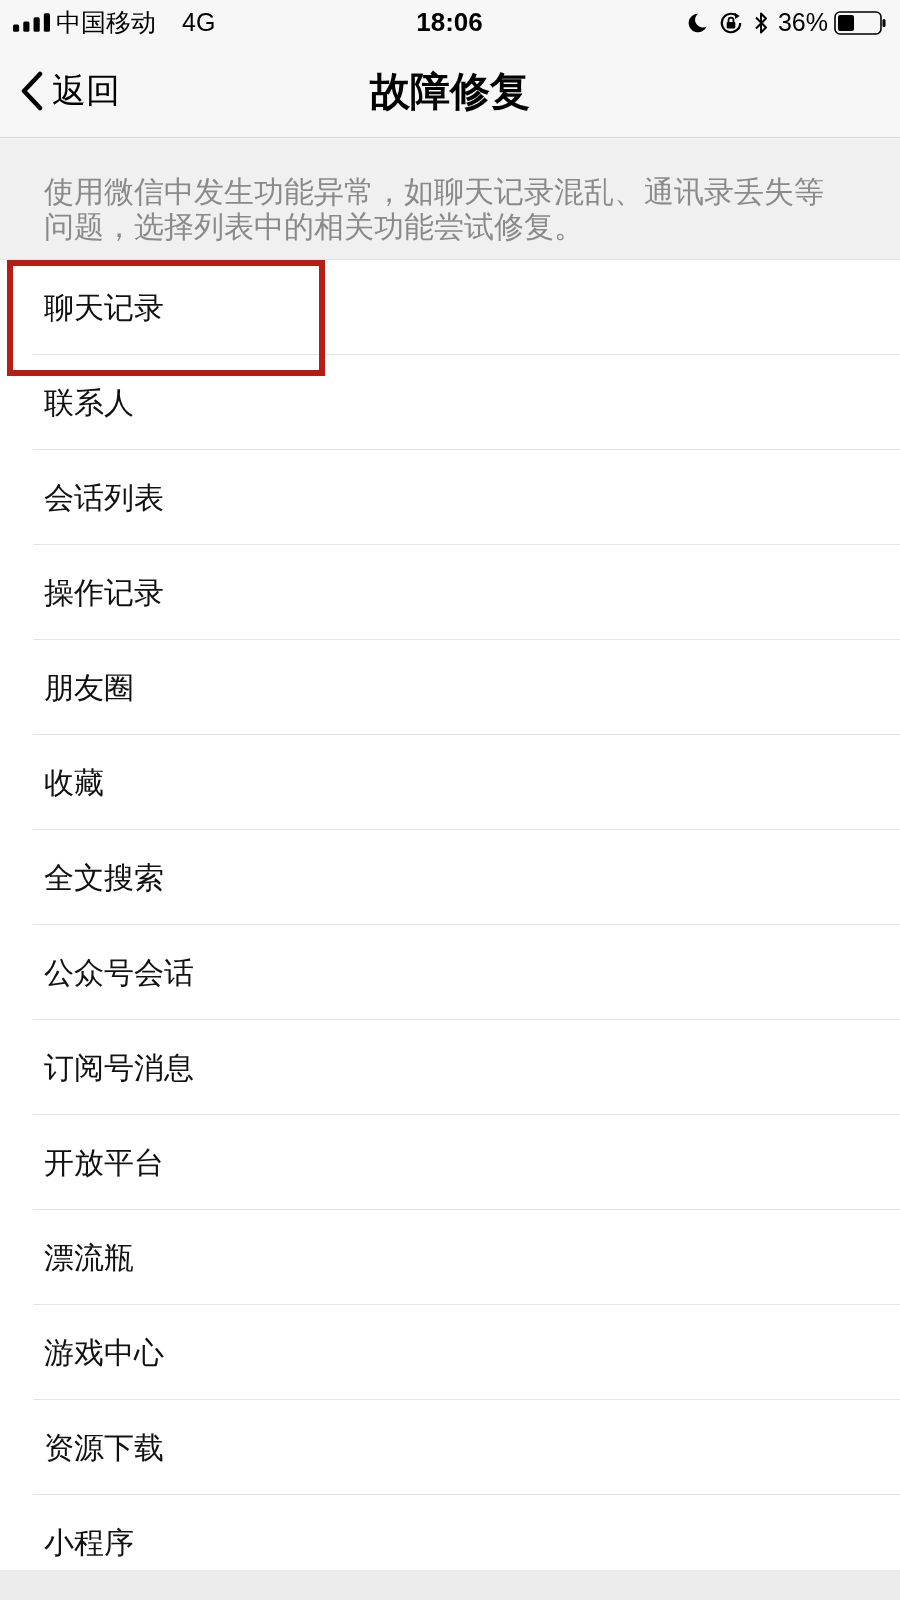  Describe the element at coordinates (106, 22) in the screenshot. I see `carrier-name: 中国移动` at that location.